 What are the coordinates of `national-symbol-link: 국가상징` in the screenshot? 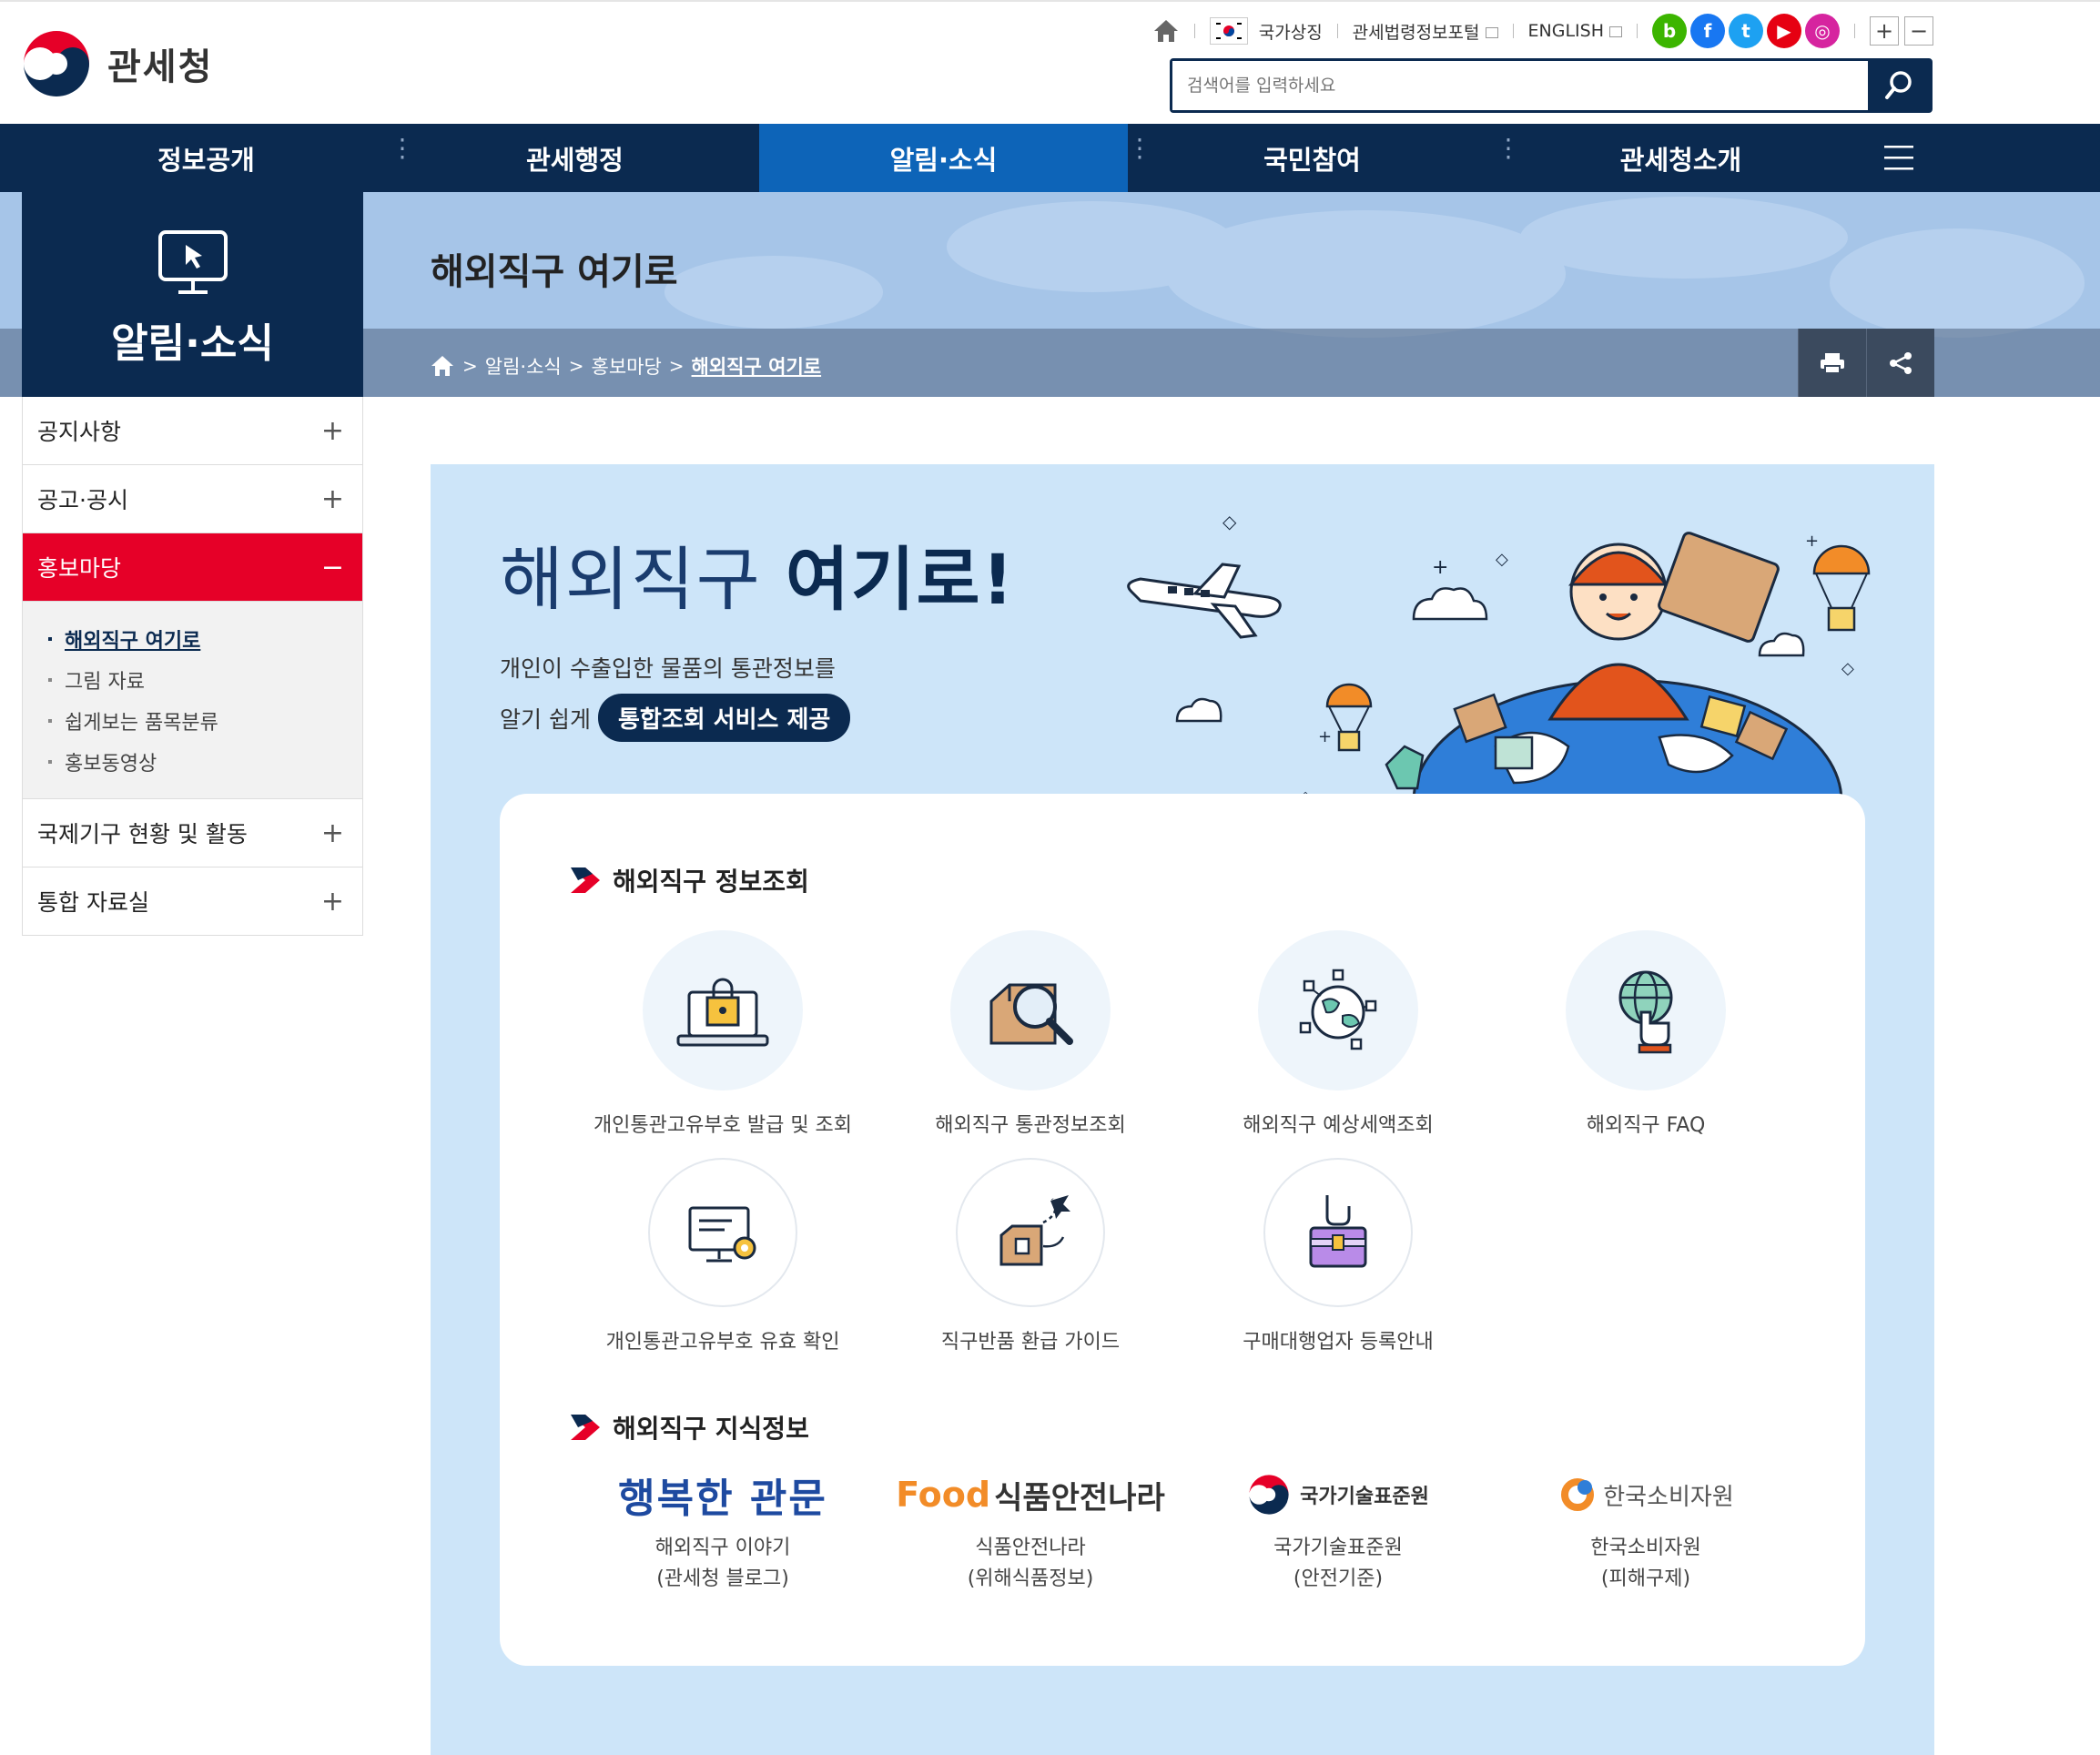 It's located at (1291, 31).